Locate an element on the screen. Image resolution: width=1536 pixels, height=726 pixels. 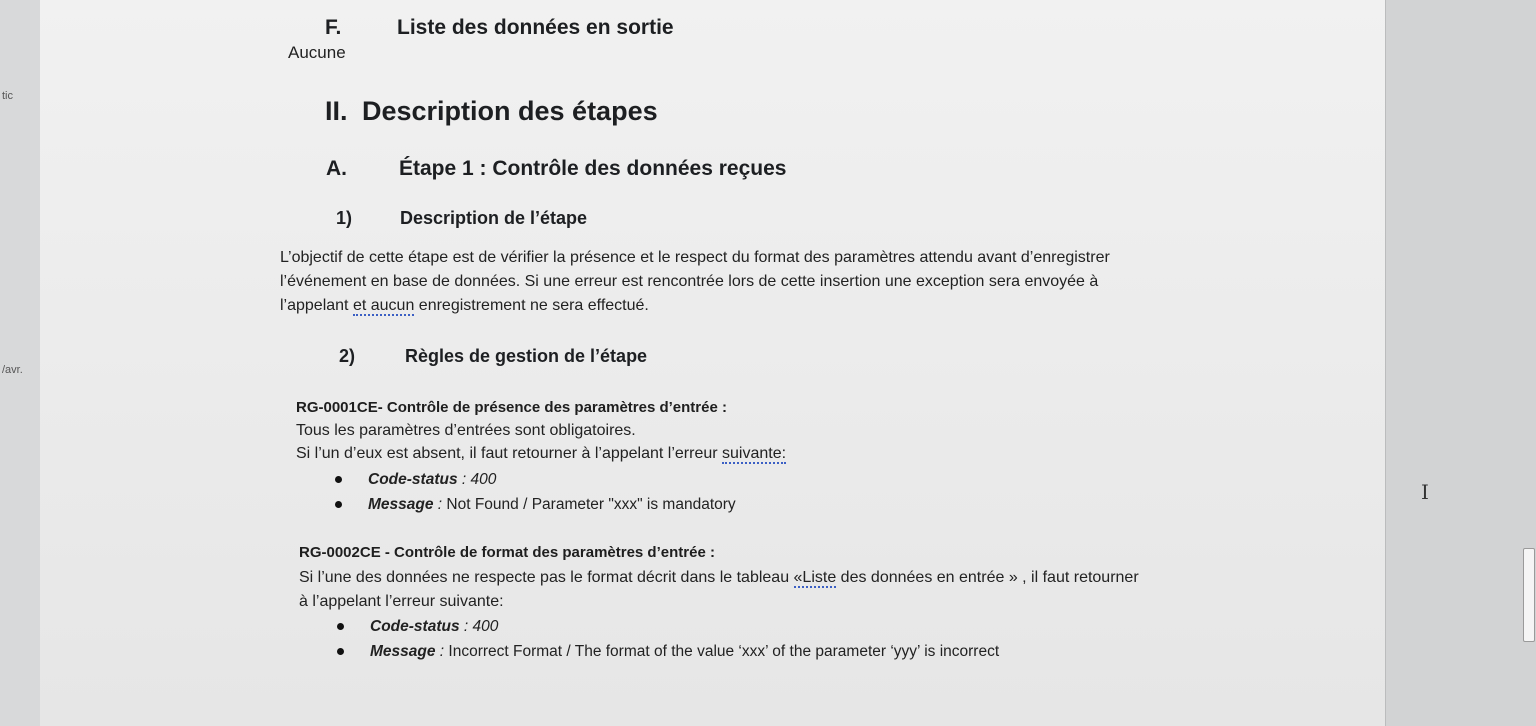
rule-2-message-sep: : is located at coordinates (442, 651).